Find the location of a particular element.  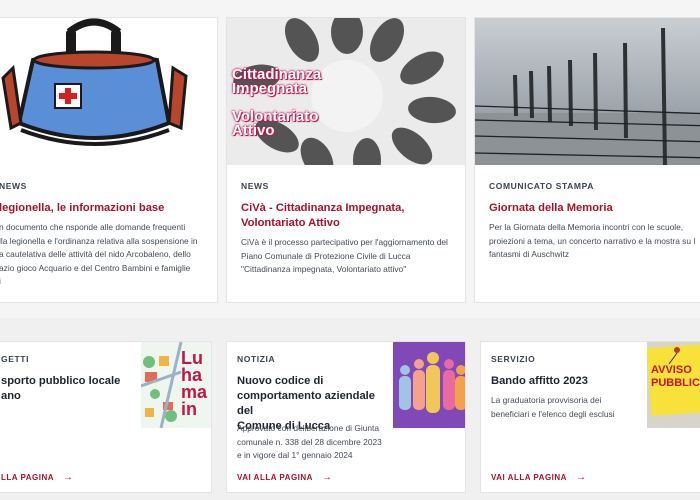

card-category: SERVIZIO is located at coordinates (513, 359).